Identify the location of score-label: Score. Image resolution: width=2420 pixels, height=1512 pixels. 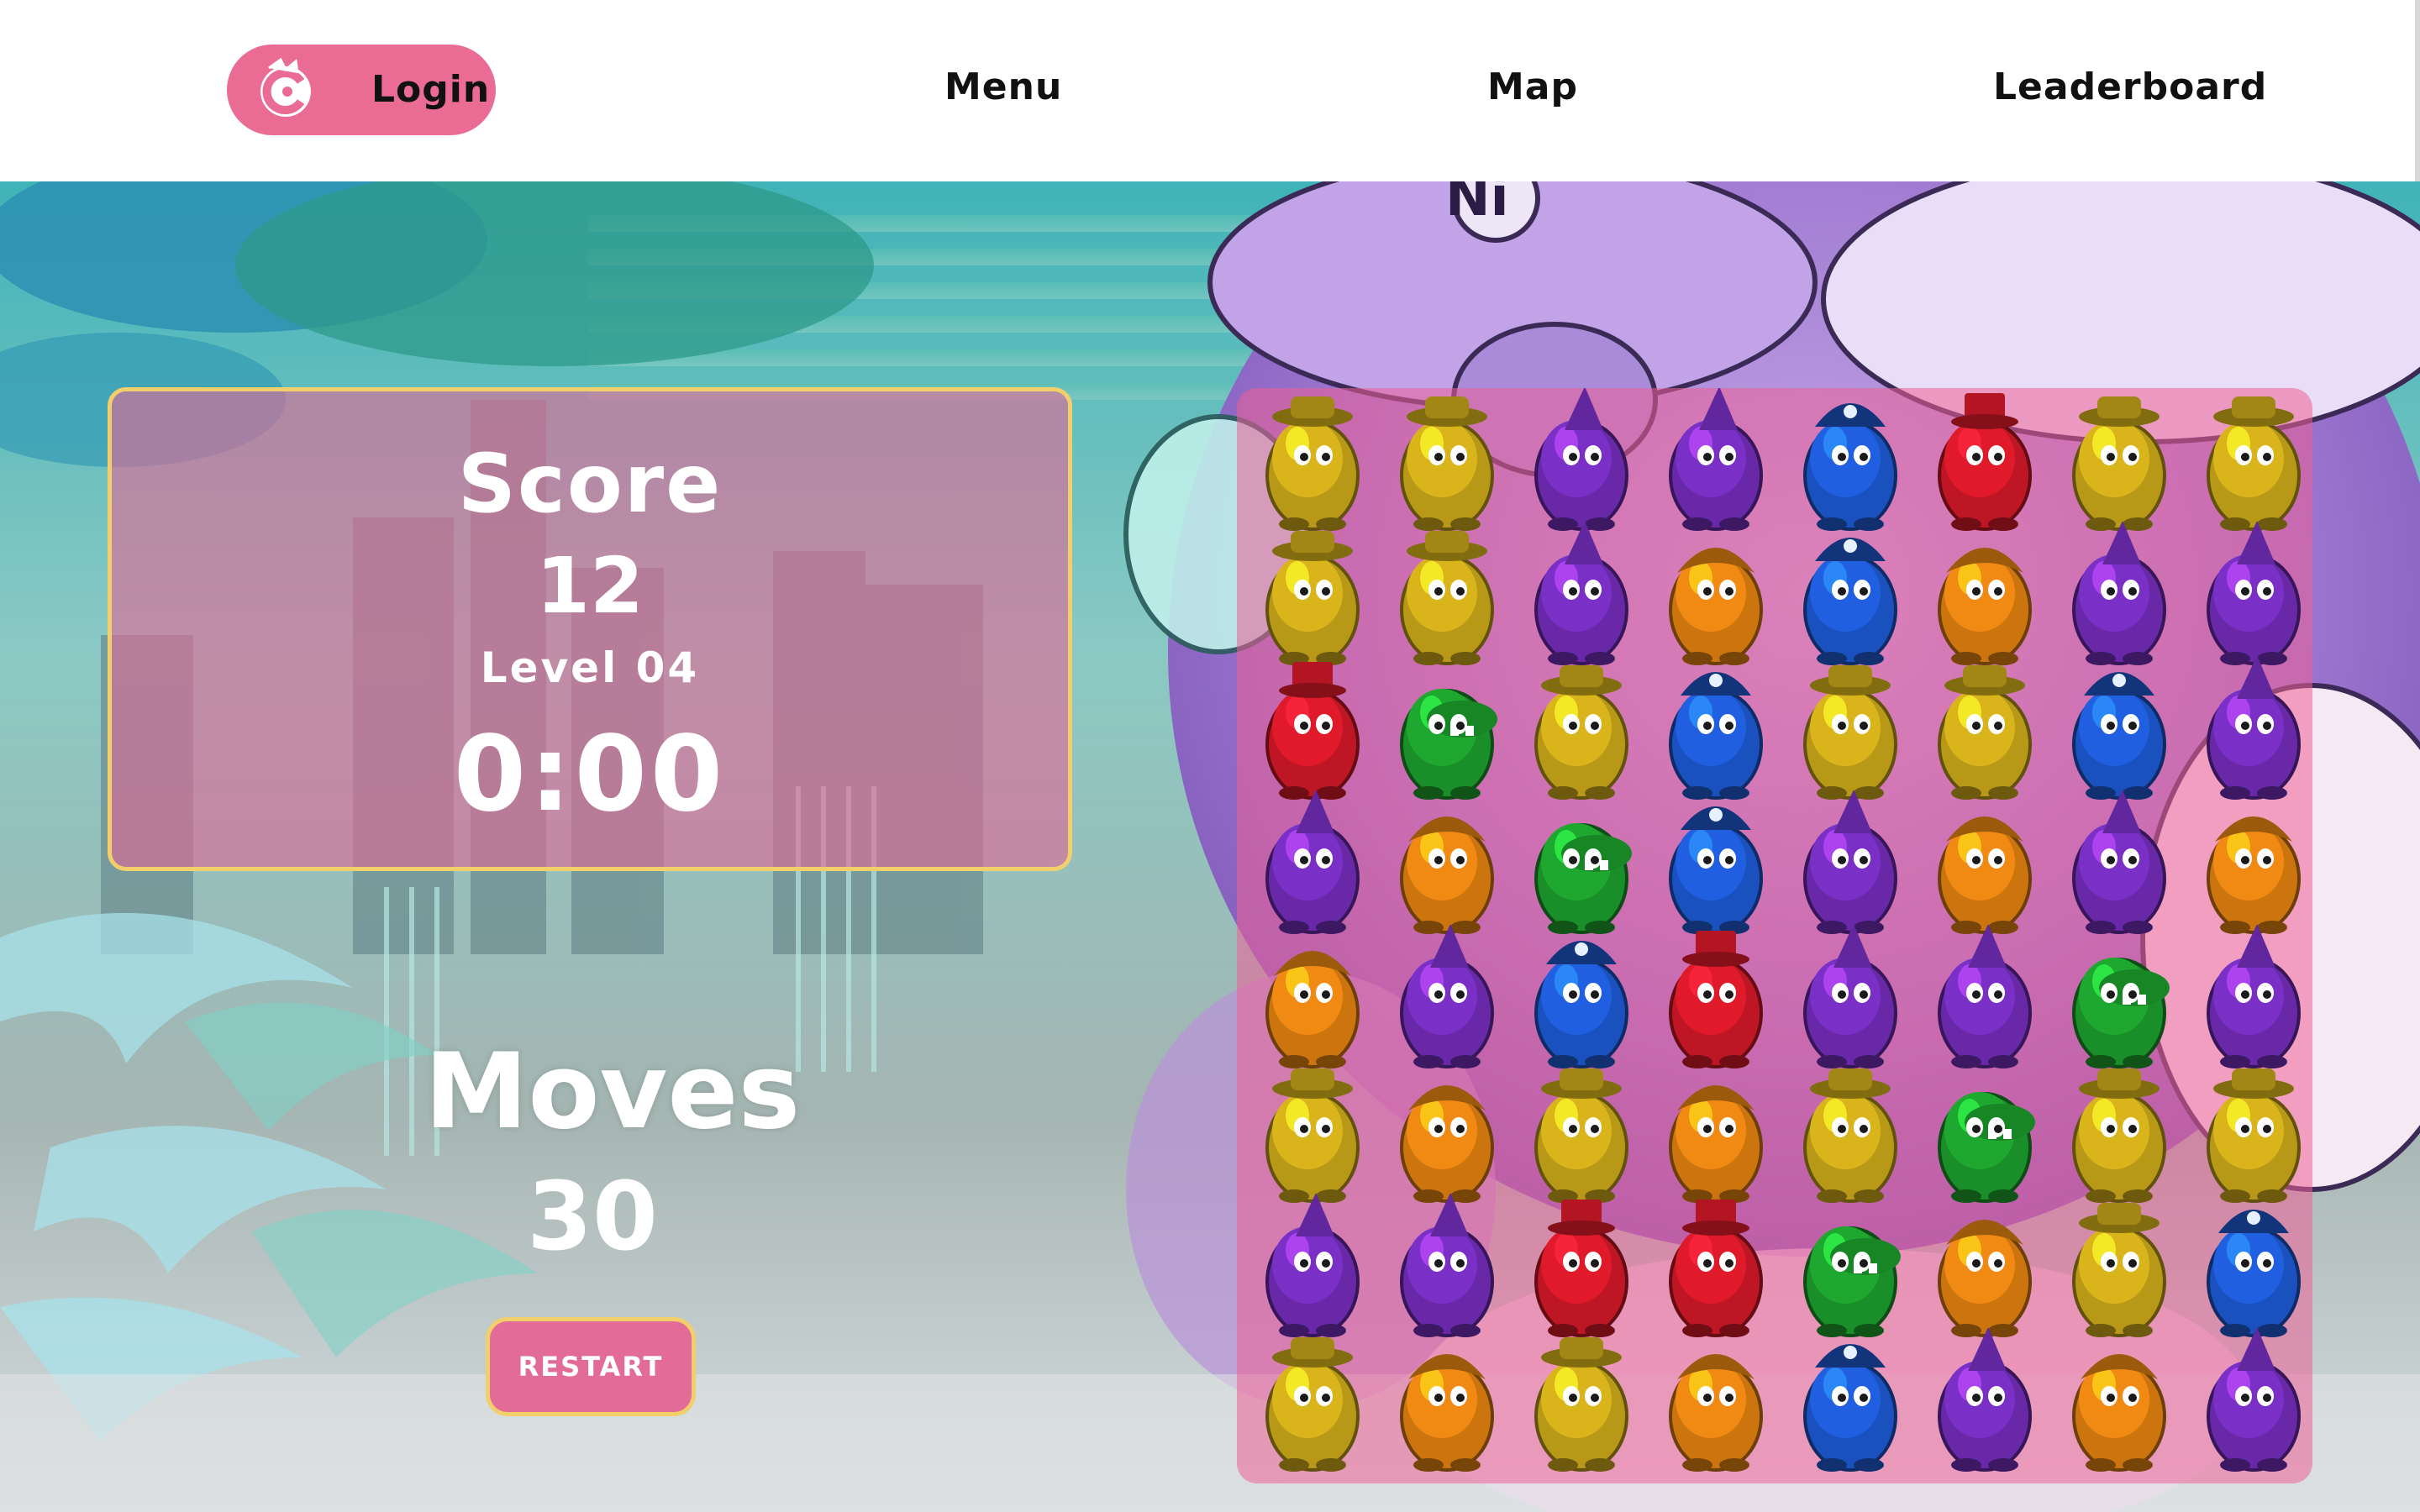
(590, 484).